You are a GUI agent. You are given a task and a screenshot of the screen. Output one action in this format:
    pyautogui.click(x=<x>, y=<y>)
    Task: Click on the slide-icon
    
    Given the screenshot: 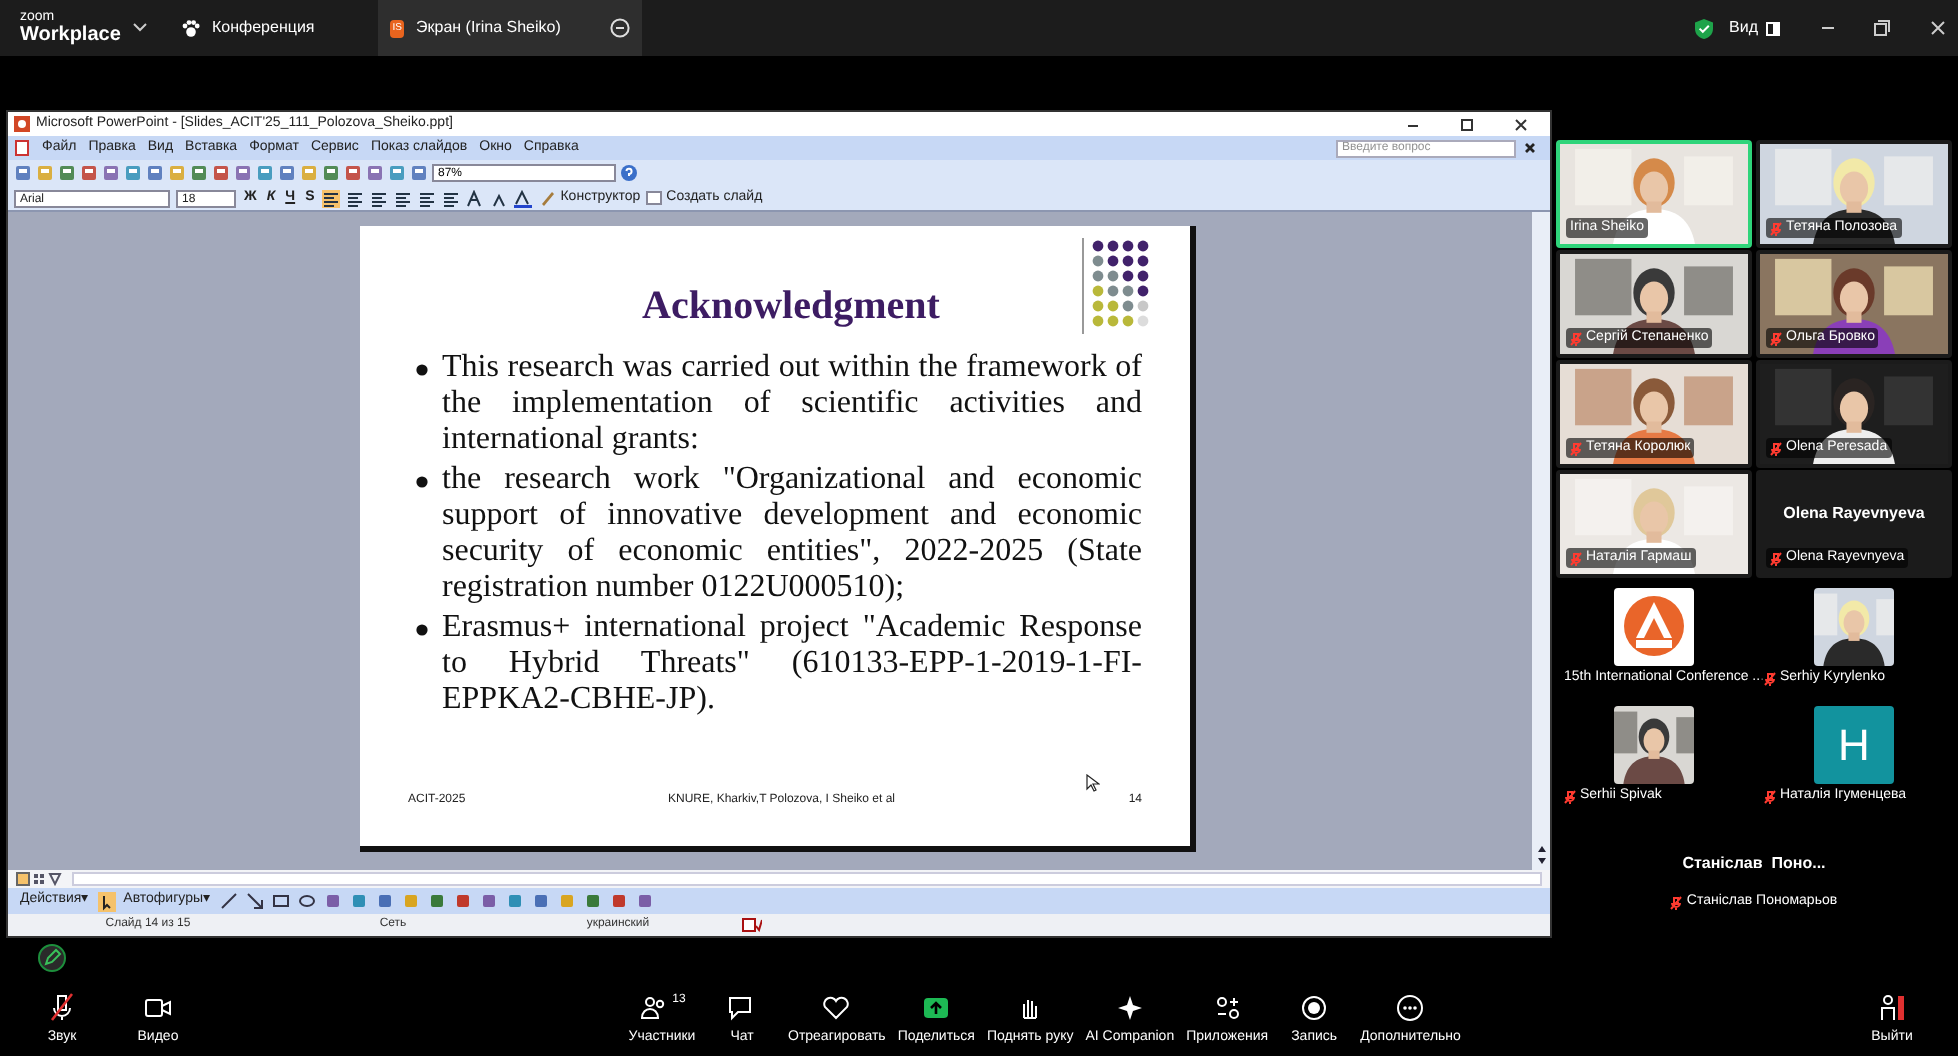 What is the action you would take?
    pyautogui.click(x=654, y=198)
    